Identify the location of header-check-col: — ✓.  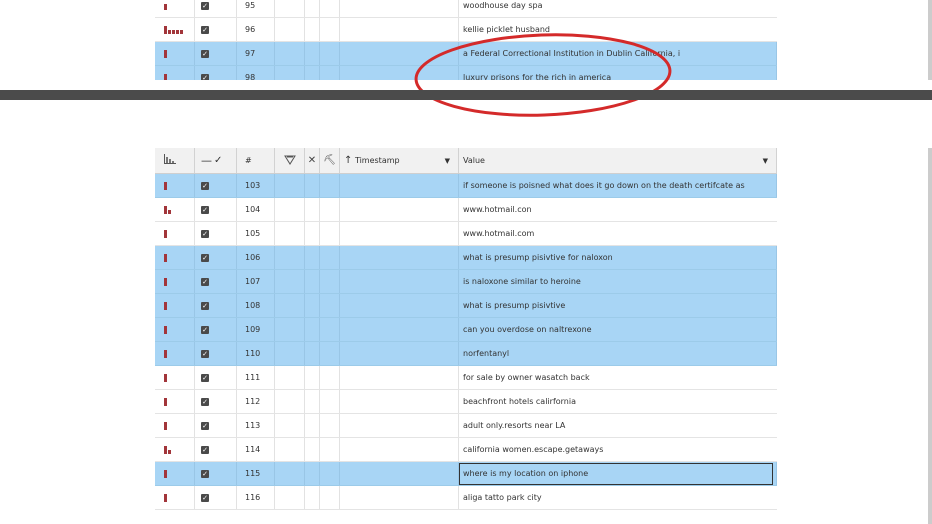
(216, 160).